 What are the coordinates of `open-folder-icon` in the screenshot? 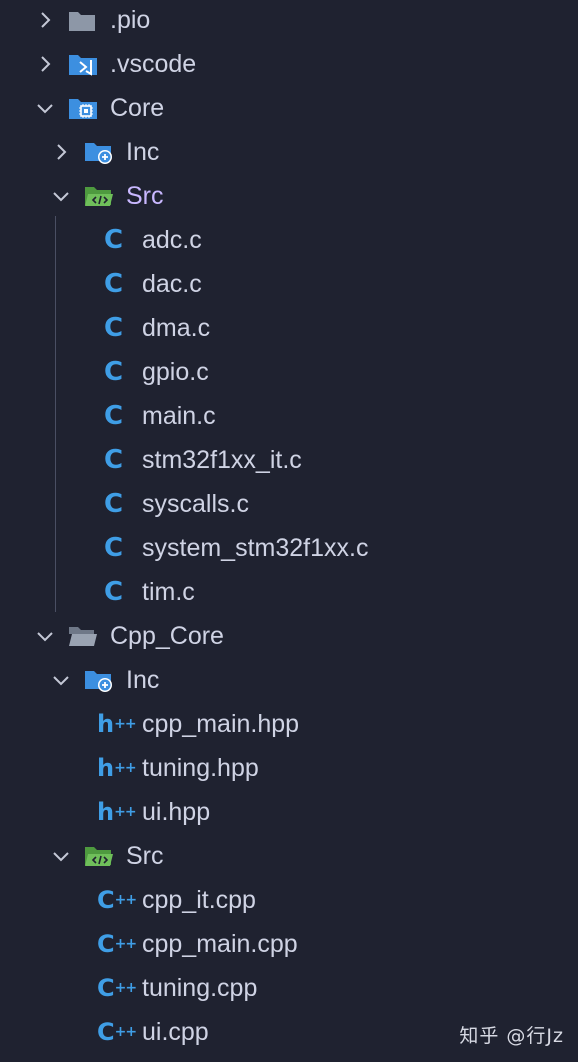 It's located at (83, 636).